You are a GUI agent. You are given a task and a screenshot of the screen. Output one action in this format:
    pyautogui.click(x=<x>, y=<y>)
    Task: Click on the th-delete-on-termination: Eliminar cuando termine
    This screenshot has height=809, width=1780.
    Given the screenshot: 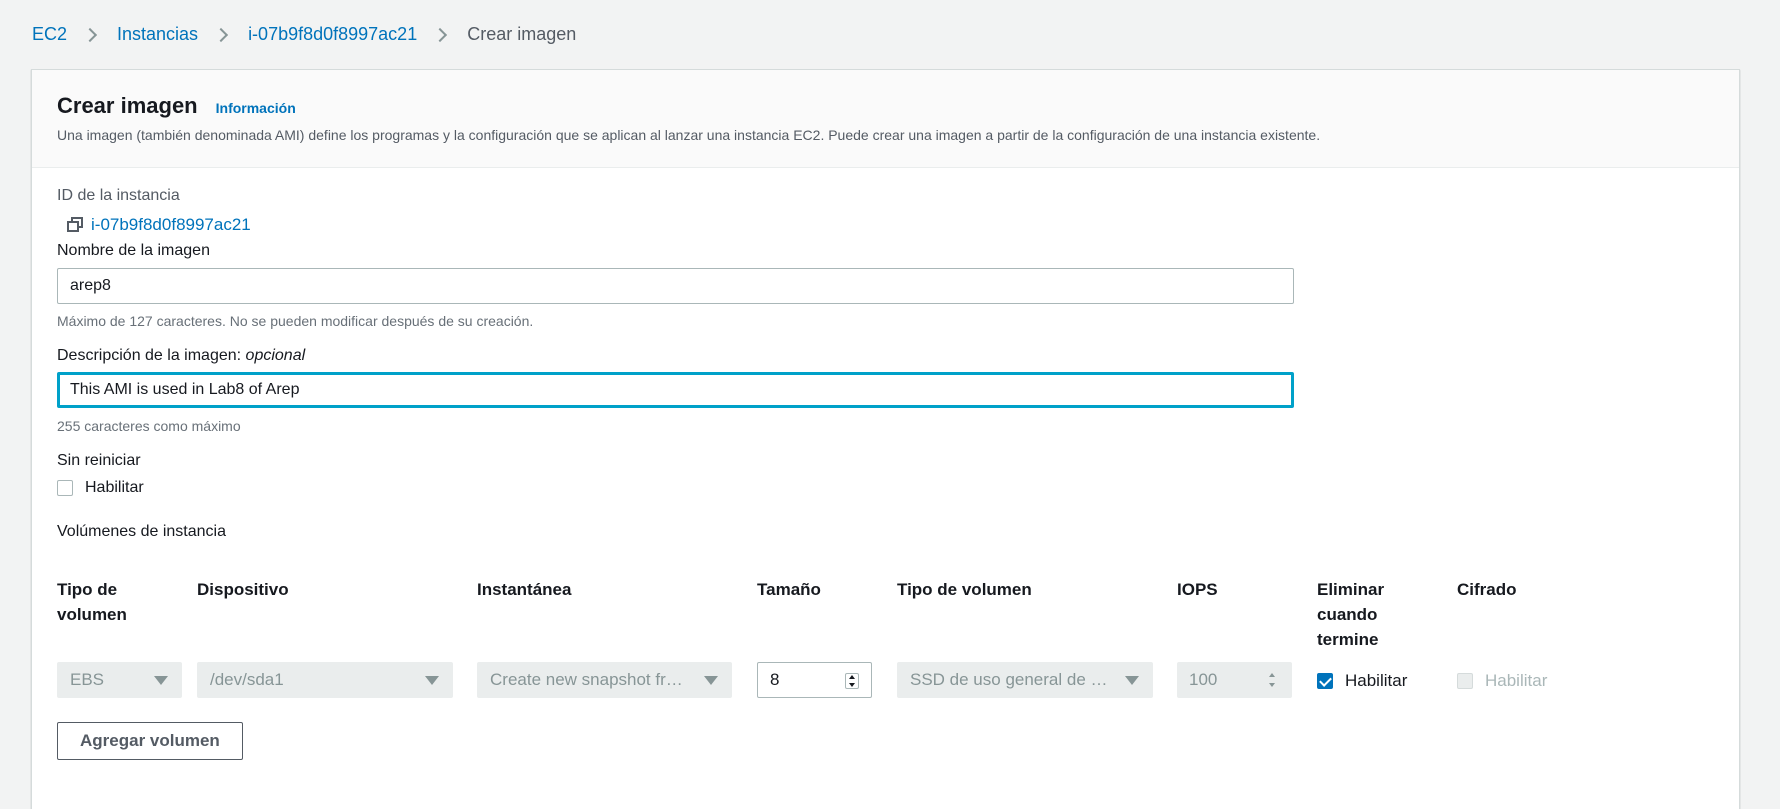 What is the action you would take?
    pyautogui.click(x=1351, y=614)
    